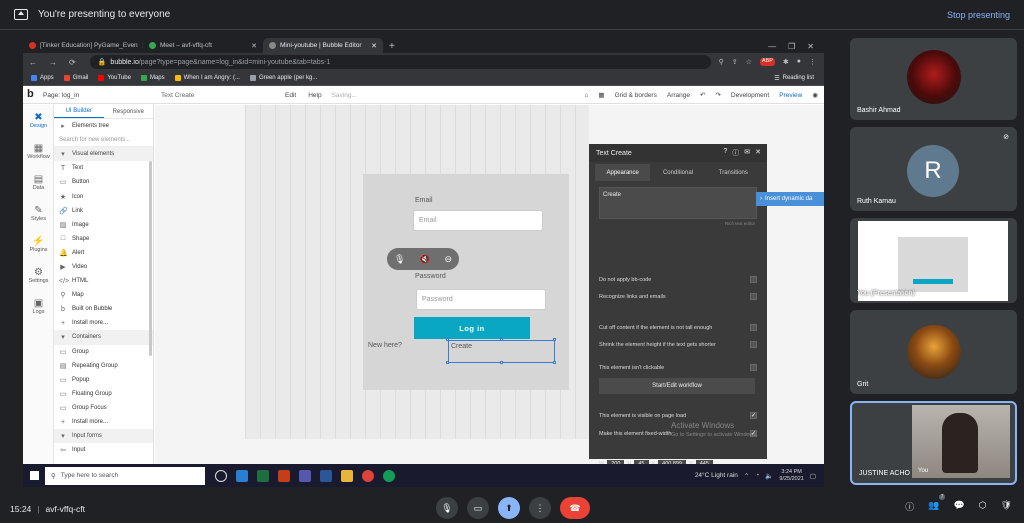  What do you see at coordinates (38, 244) in the screenshot?
I see `sidebar-plugins: ⚡ Plugins` at bounding box center [38, 244].